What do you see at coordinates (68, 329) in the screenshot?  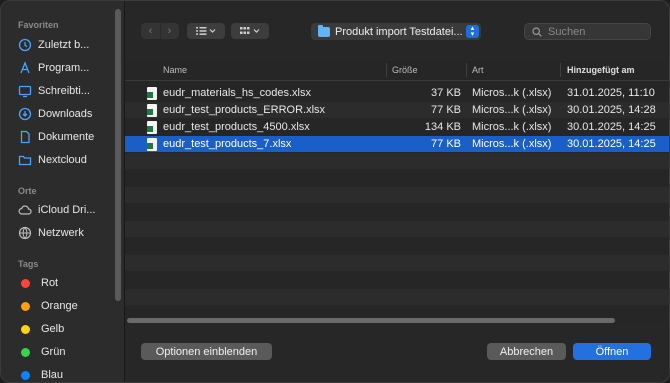 I see `sidebar-tag-yellow: Gelb` at bounding box center [68, 329].